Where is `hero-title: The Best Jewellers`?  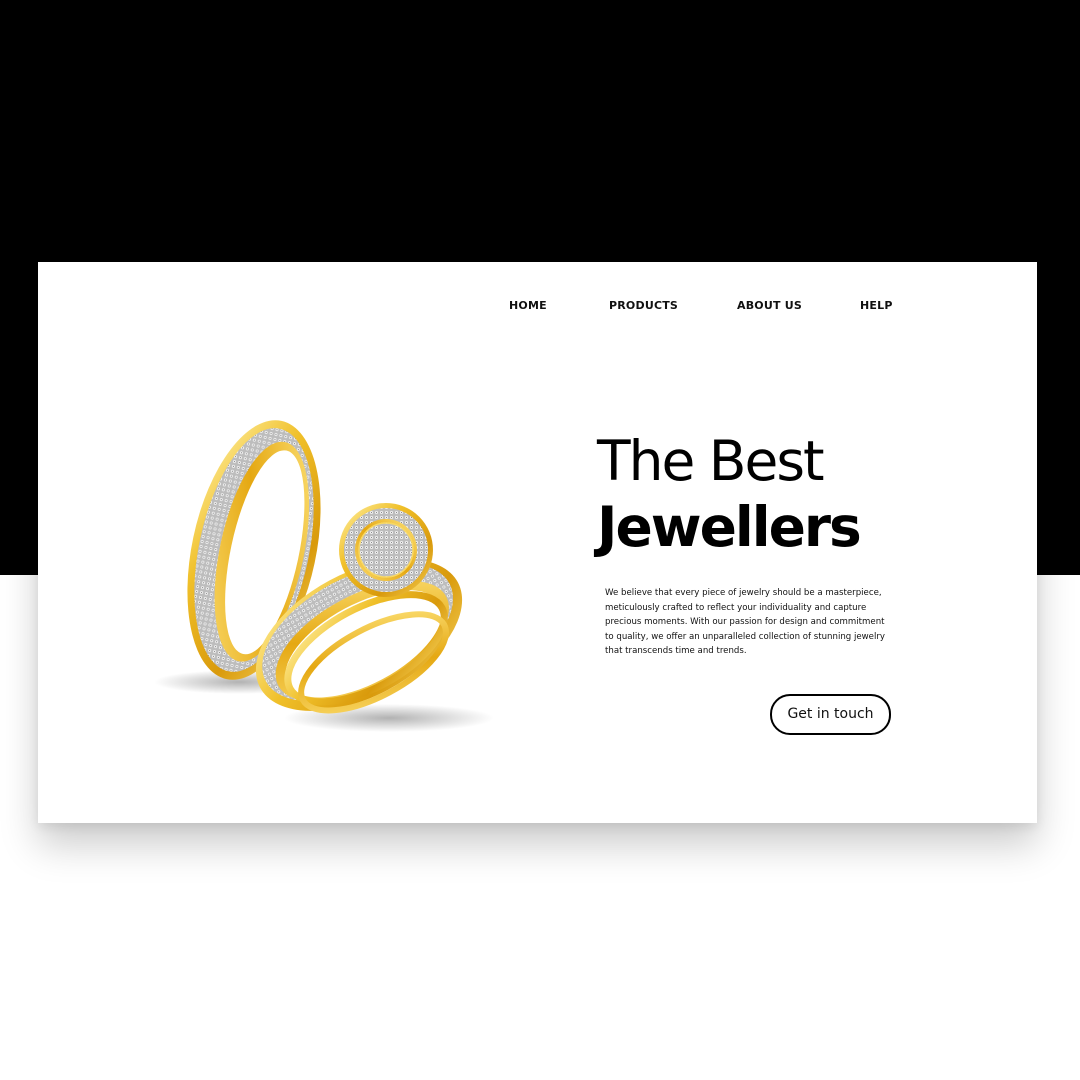 hero-title: The Best Jewellers is located at coordinates (729, 494).